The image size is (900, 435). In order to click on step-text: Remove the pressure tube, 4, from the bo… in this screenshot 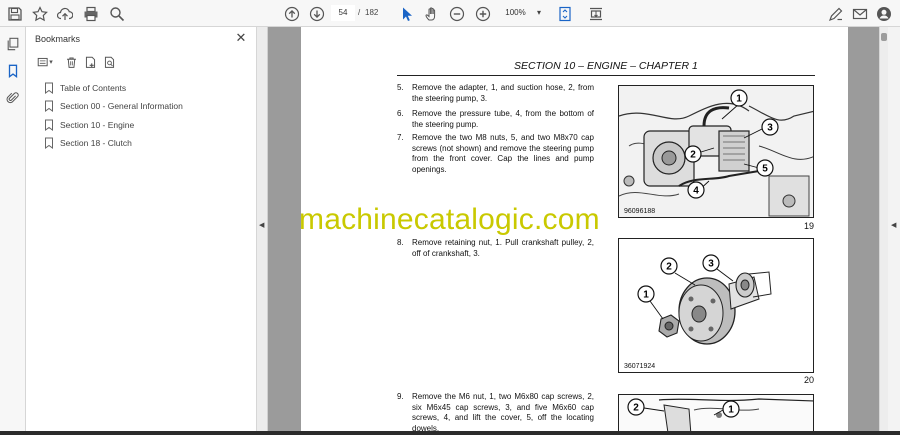, I will do `click(503, 119)`.